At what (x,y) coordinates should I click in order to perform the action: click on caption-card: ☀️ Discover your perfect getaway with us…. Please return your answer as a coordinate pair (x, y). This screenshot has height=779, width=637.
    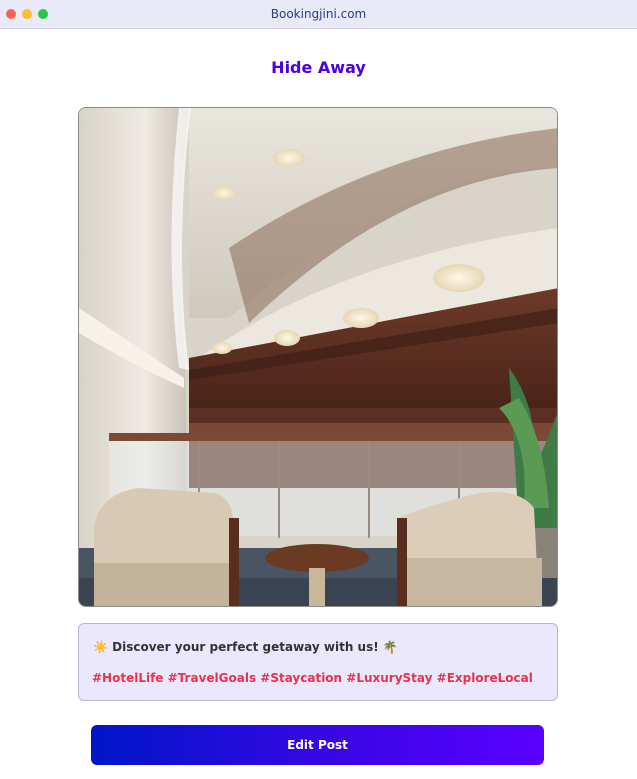
    Looking at the image, I should click on (318, 662).